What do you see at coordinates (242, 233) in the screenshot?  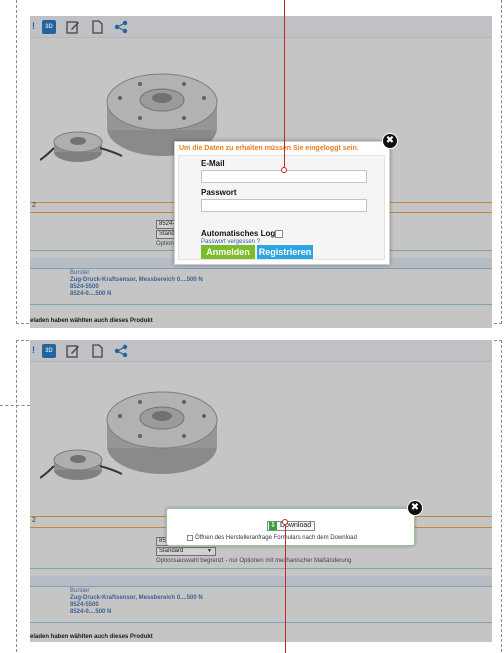 I see `autologin-label: Automatisches Login` at bounding box center [242, 233].